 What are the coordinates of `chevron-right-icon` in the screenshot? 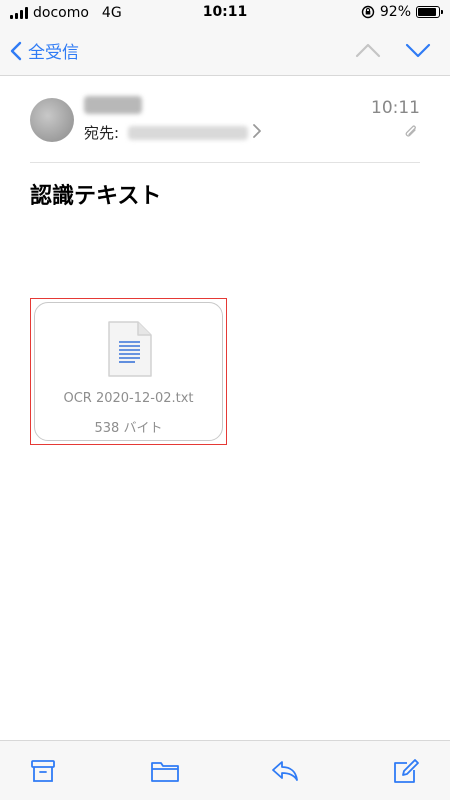 It's located at (257, 131).